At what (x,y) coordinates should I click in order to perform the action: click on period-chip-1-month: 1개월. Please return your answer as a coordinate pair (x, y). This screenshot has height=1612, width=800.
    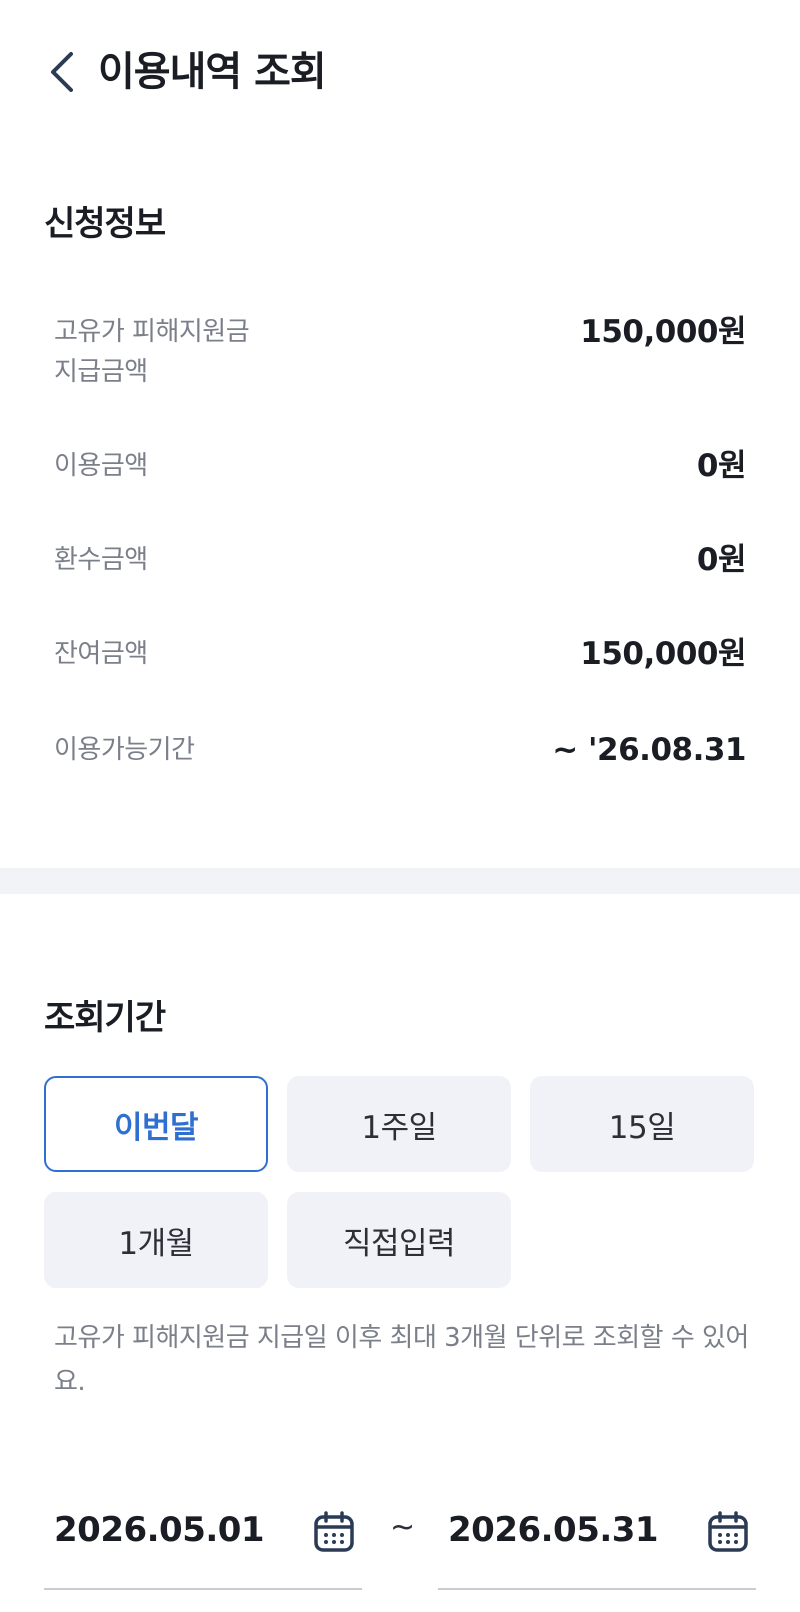
    Looking at the image, I should click on (156, 1240).